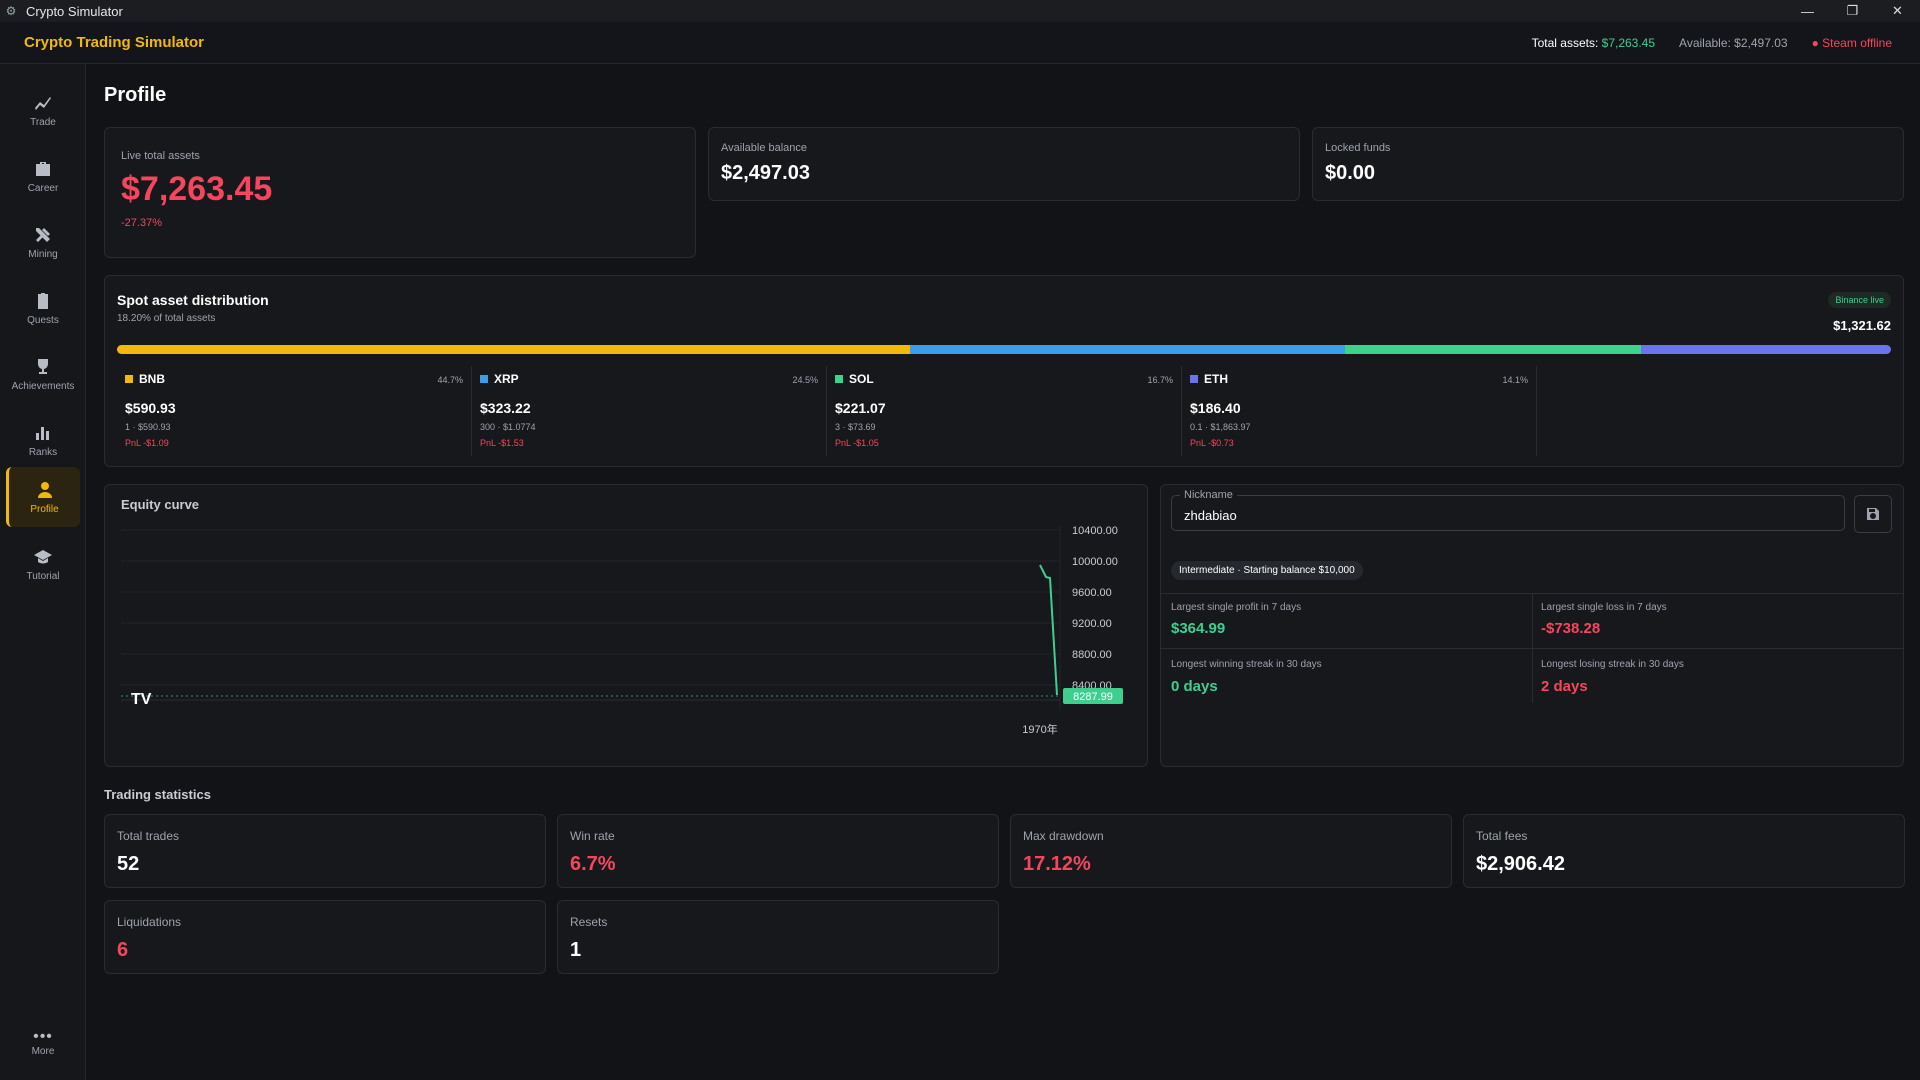 This screenshot has height=1080, width=1920. Describe the element at coordinates (114, 42) in the screenshot. I see `brand-title: Crypto Trading Simulator` at that location.